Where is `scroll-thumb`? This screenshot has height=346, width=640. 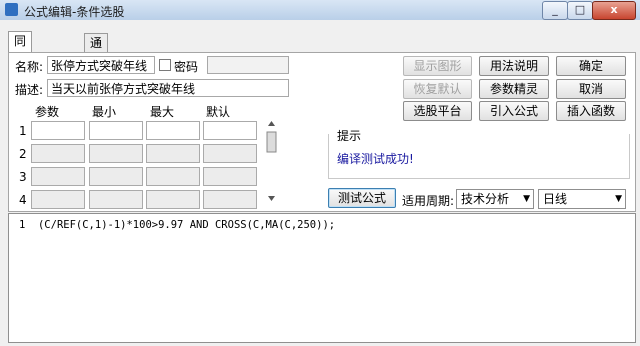
scroll-thumb is located at coordinates (271, 142).